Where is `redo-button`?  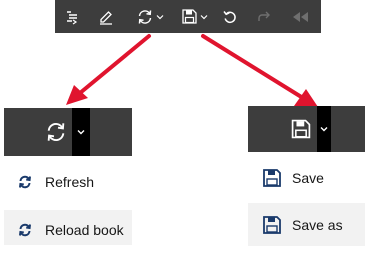 redo-button is located at coordinates (264, 16).